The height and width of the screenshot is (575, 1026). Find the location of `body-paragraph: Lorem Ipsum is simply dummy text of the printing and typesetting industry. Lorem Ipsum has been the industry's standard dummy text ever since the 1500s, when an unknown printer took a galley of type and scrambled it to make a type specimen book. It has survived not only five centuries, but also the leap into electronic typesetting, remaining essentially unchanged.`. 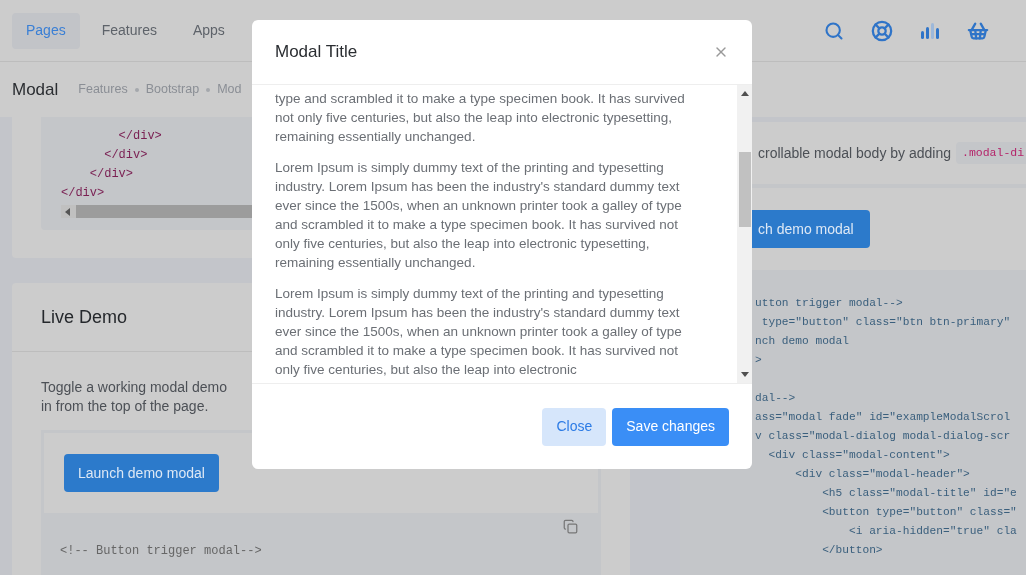

body-paragraph: Lorem Ipsum is simply dummy text of the printing and typesetting industry. Lorem Ipsum has been the industry's standard dummy text ever since the 1500s, when an unknown printer took a galley of type and scrambled it to make a type specimen book. It has survived not only five centuries, but also the leap into electronic typesetting, remaining essentially unchanged. is located at coordinates (479, 215).